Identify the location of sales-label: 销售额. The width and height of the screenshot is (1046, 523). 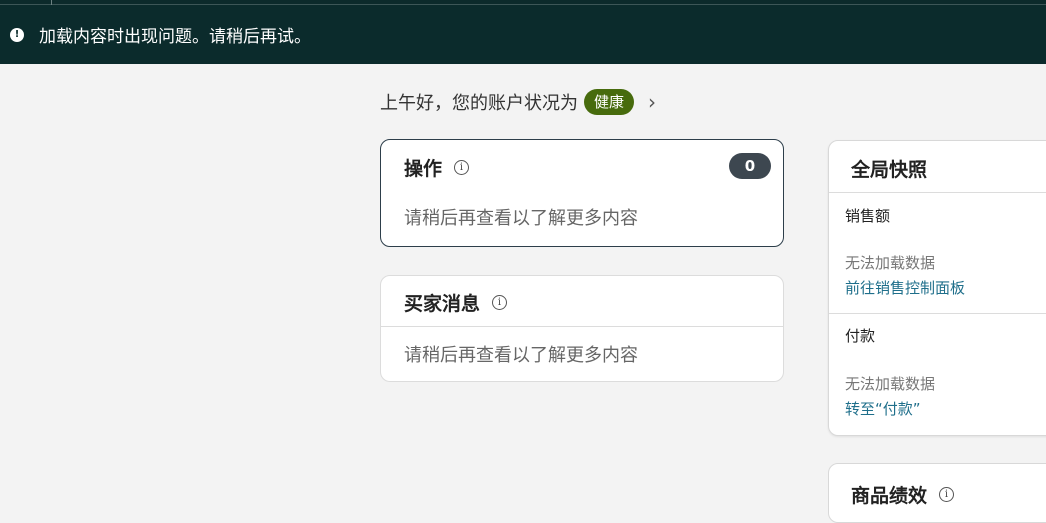
(868, 216).